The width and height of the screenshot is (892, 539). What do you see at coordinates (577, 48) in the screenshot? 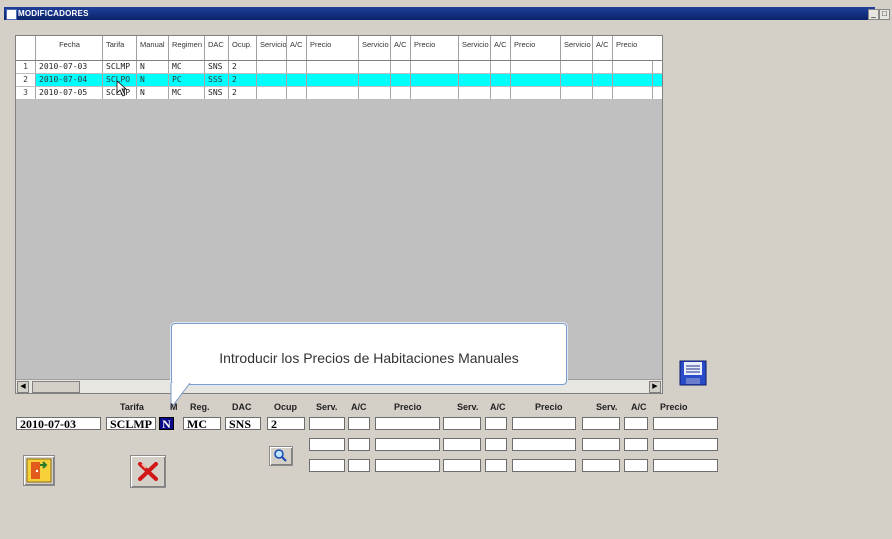
I see `header-servicio-4: Servicio` at bounding box center [577, 48].